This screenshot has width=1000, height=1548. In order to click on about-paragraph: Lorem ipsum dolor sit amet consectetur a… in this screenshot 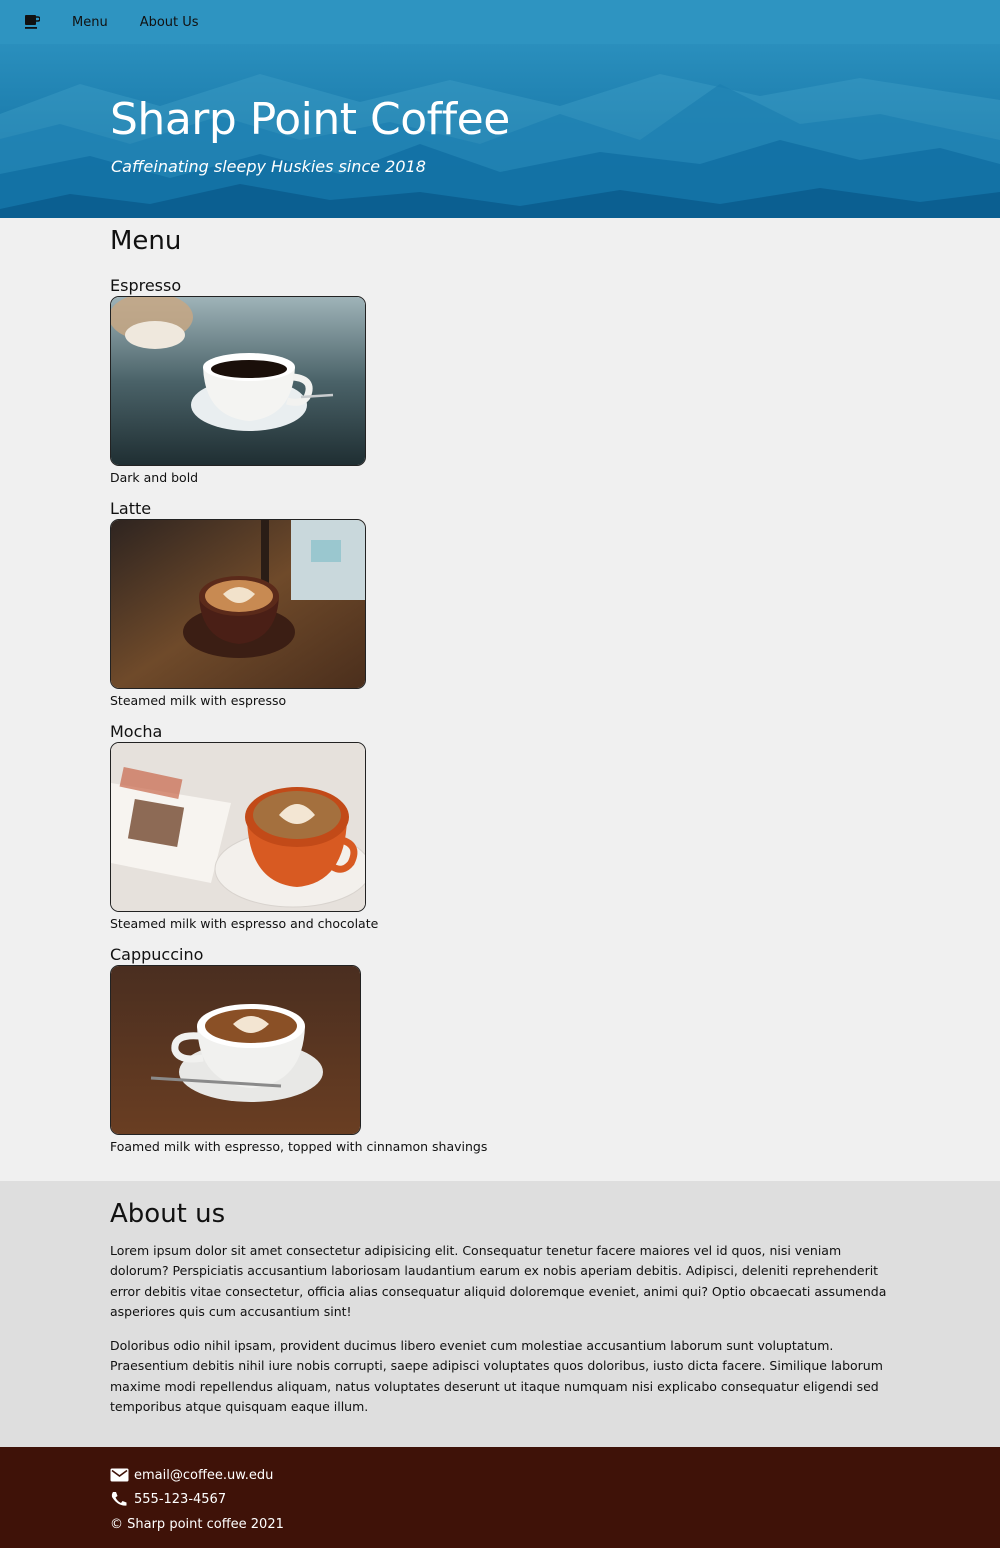, I will do `click(498, 1281)`.